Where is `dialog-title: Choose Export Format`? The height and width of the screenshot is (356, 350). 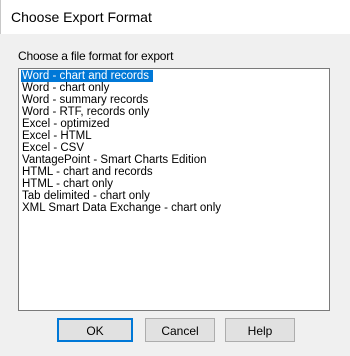 dialog-title: Choose Export Format is located at coordinates (81, 17).